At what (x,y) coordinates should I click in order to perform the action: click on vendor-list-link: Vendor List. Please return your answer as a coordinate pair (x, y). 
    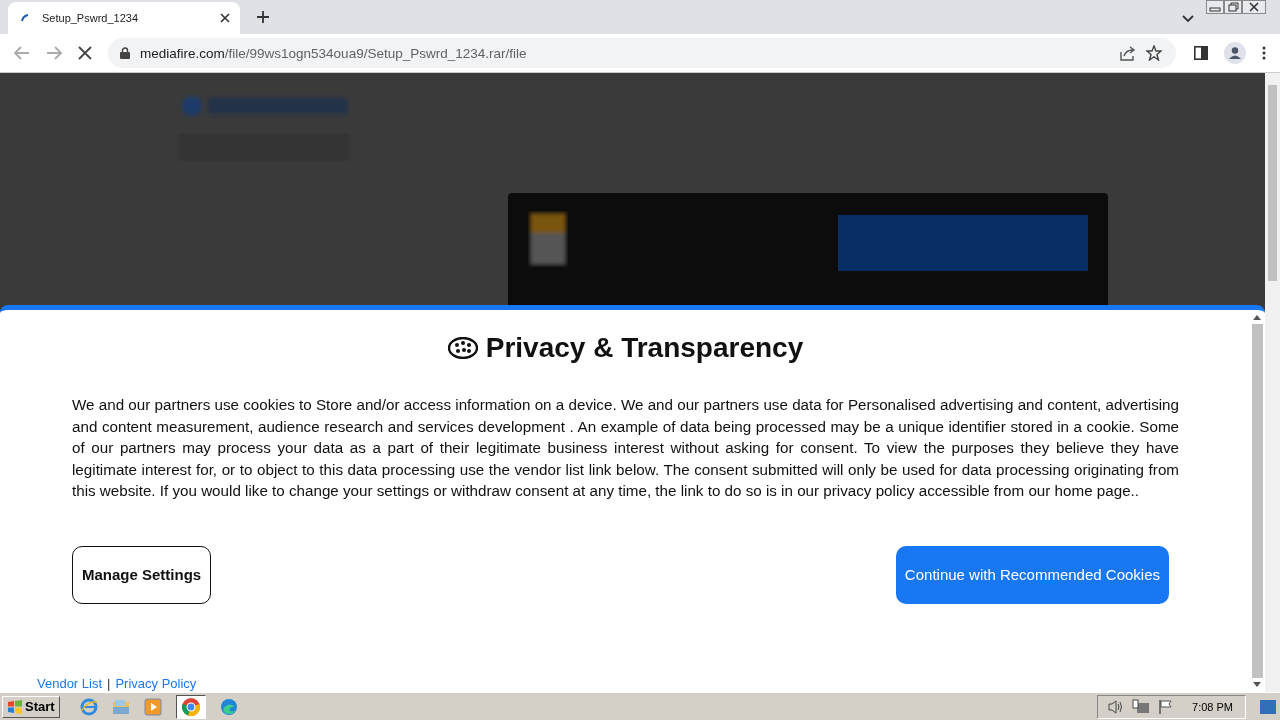
    Looking at the image, I should click on (70, 683).